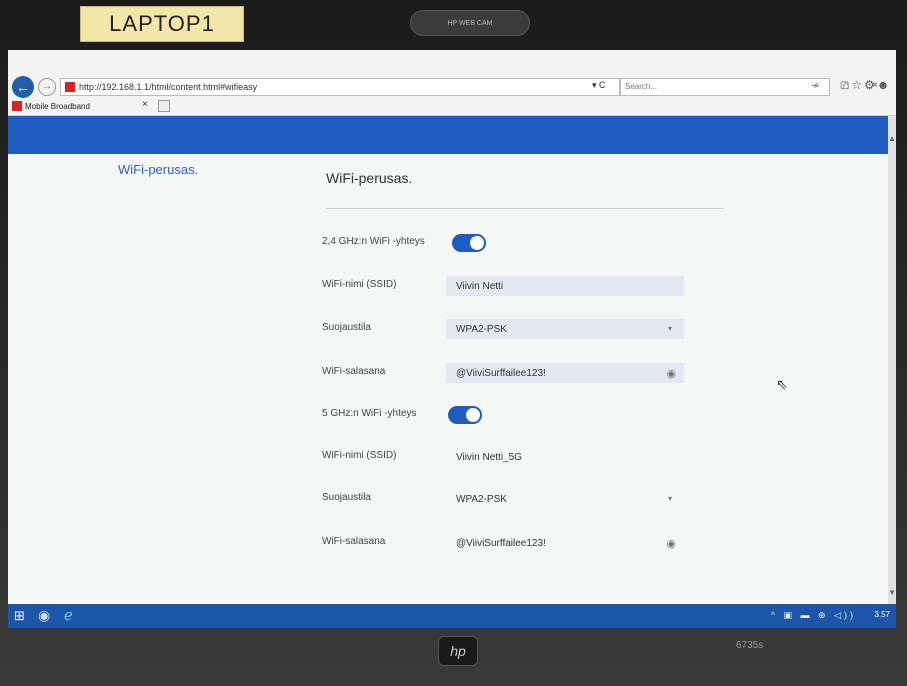 This screenshot has height=686, width=907. What do you see at coordinates (481, 329) in the screenshot?
I see `security-24-value: WPA2-PSK` at bounding box center [481, 329].